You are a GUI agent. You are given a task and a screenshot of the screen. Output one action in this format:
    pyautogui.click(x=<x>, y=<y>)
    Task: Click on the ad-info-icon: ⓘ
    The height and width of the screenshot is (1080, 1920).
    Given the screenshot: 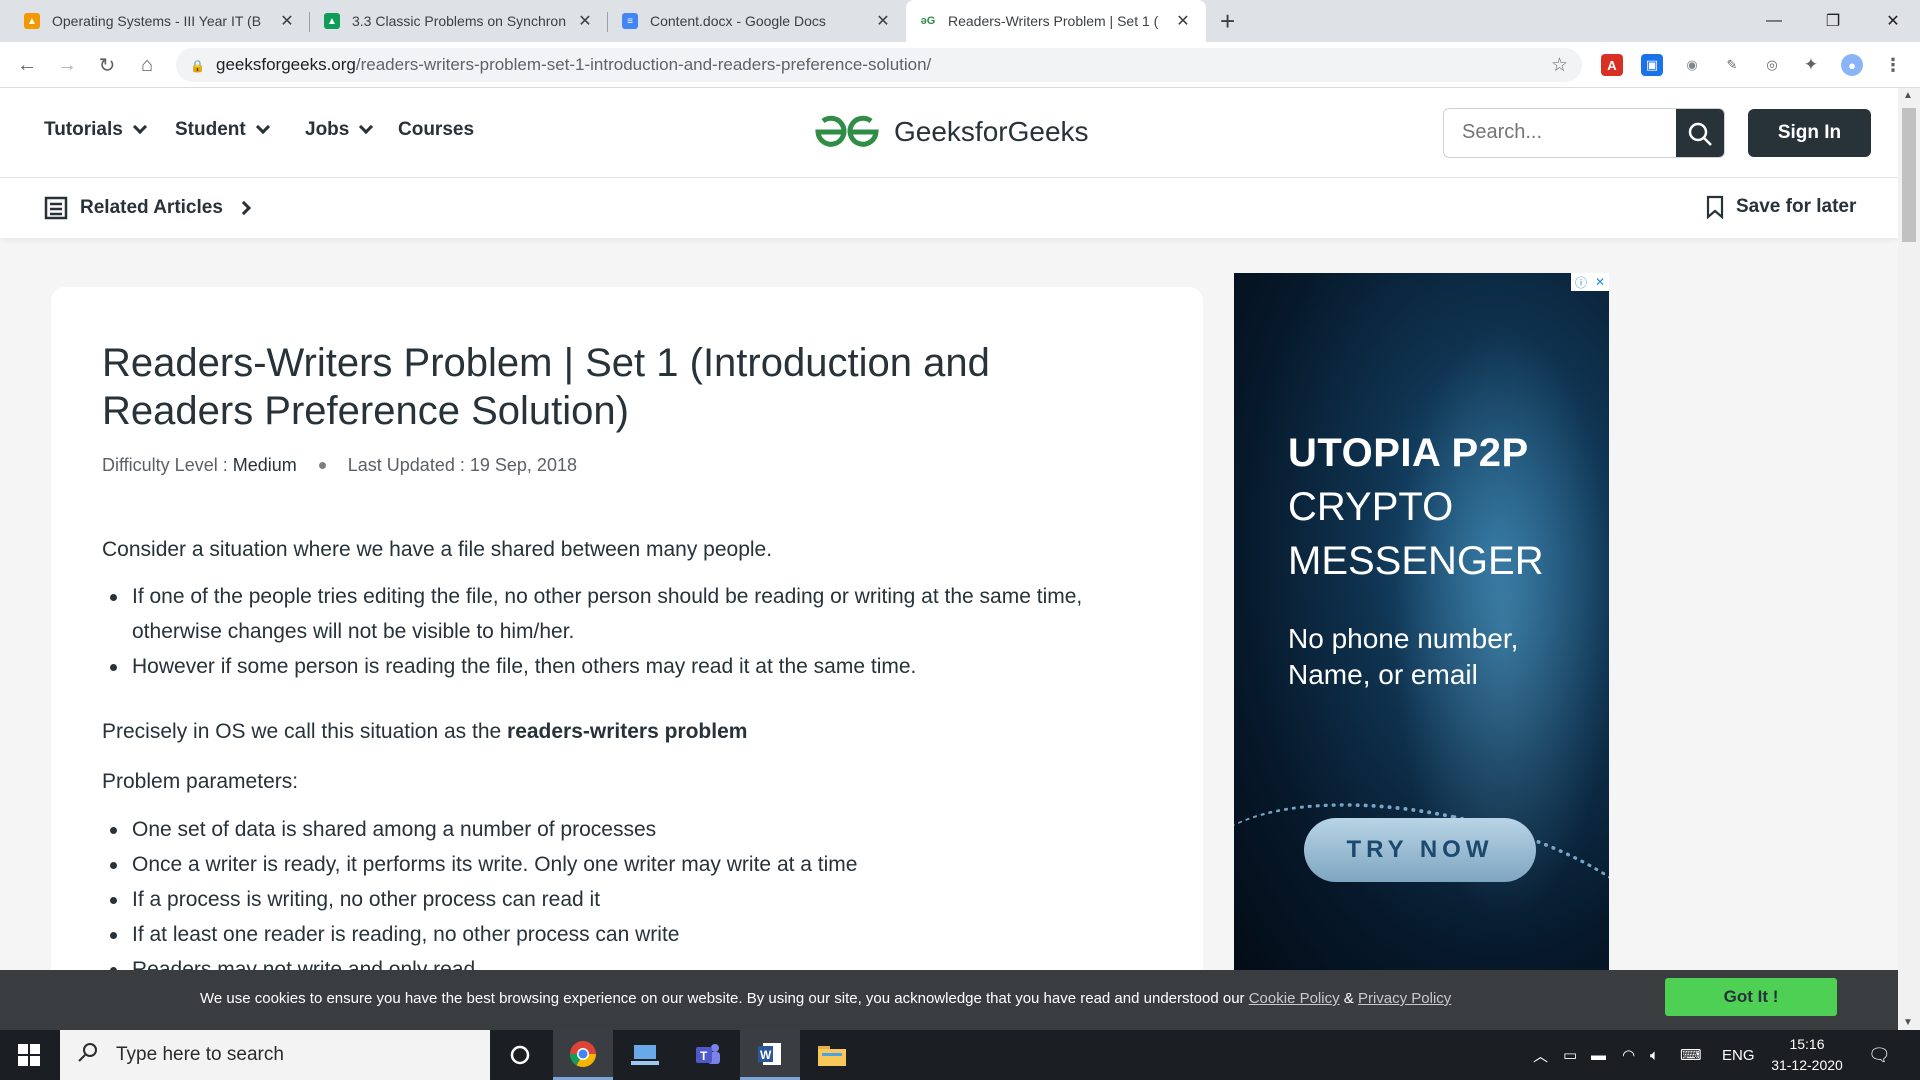 What is the action you would take?
    pyautogui.click(x=1581, y=282)
    